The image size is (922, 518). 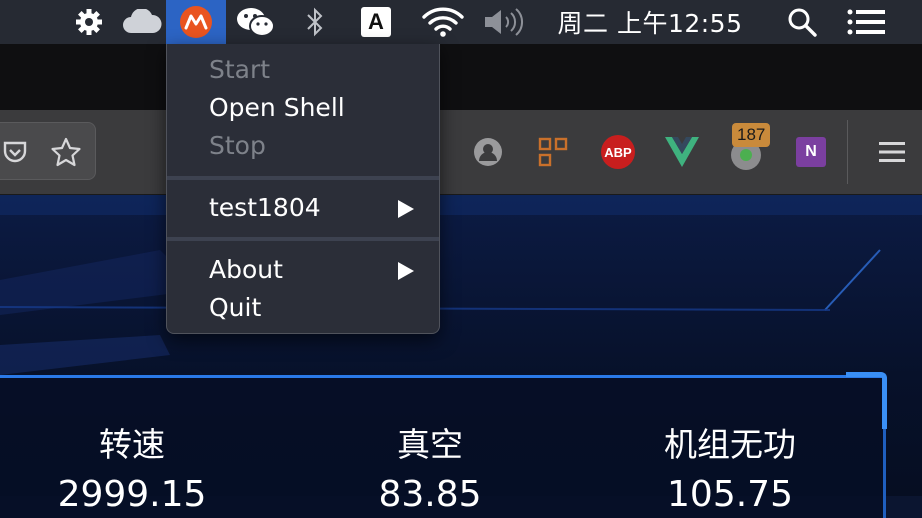 What do you see at coordinates (256, 22) in the screenshot?
I see `wechat-icon` at bounding box center [256, 22].